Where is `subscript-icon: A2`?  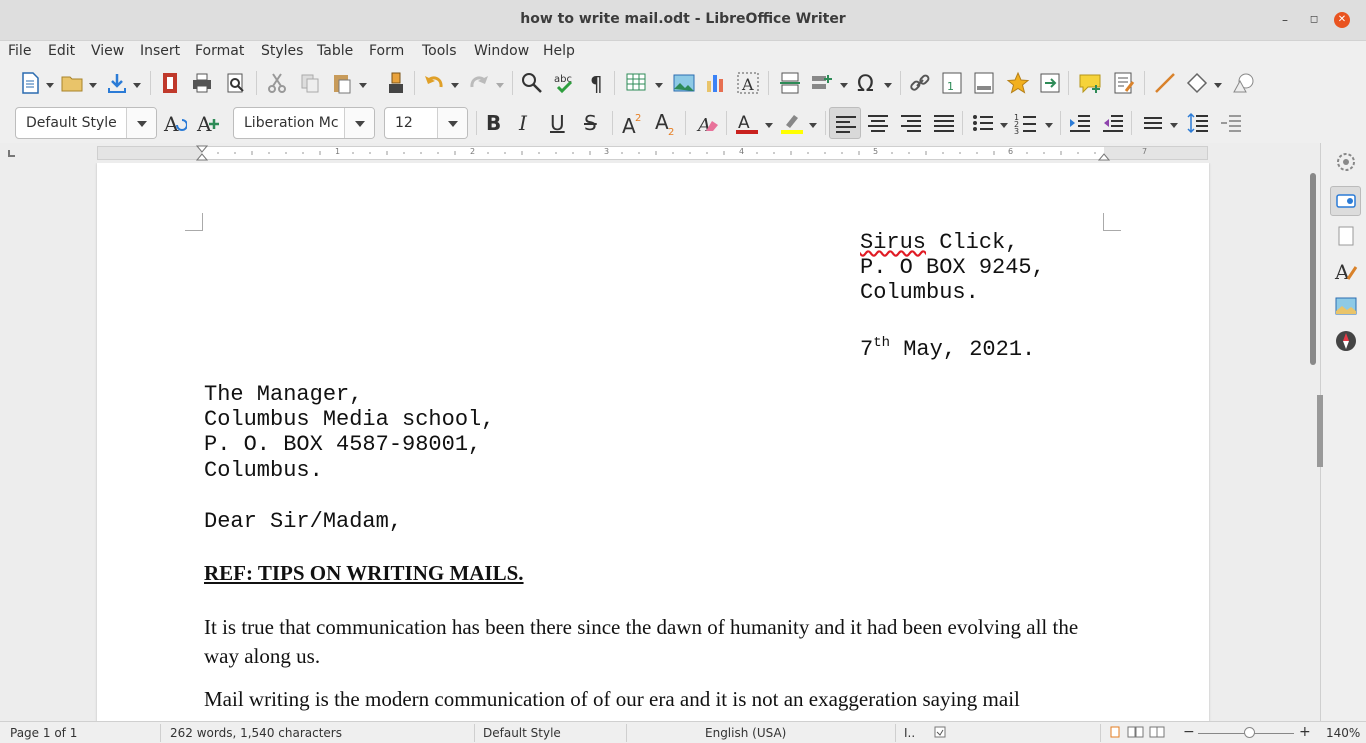 subscript-icon: A2 is located at coordinates (666, 123).